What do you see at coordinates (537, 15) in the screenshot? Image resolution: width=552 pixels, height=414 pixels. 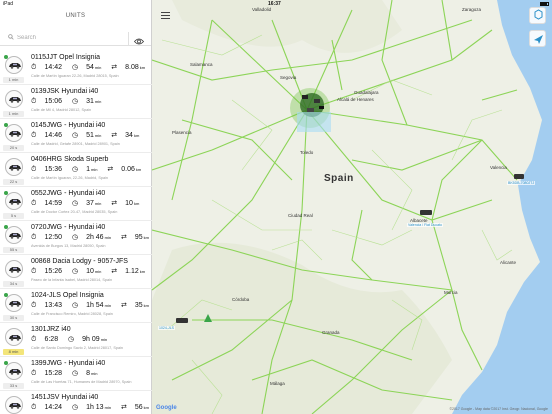 I see `map-settings-button` at bounding box center [537, 15].